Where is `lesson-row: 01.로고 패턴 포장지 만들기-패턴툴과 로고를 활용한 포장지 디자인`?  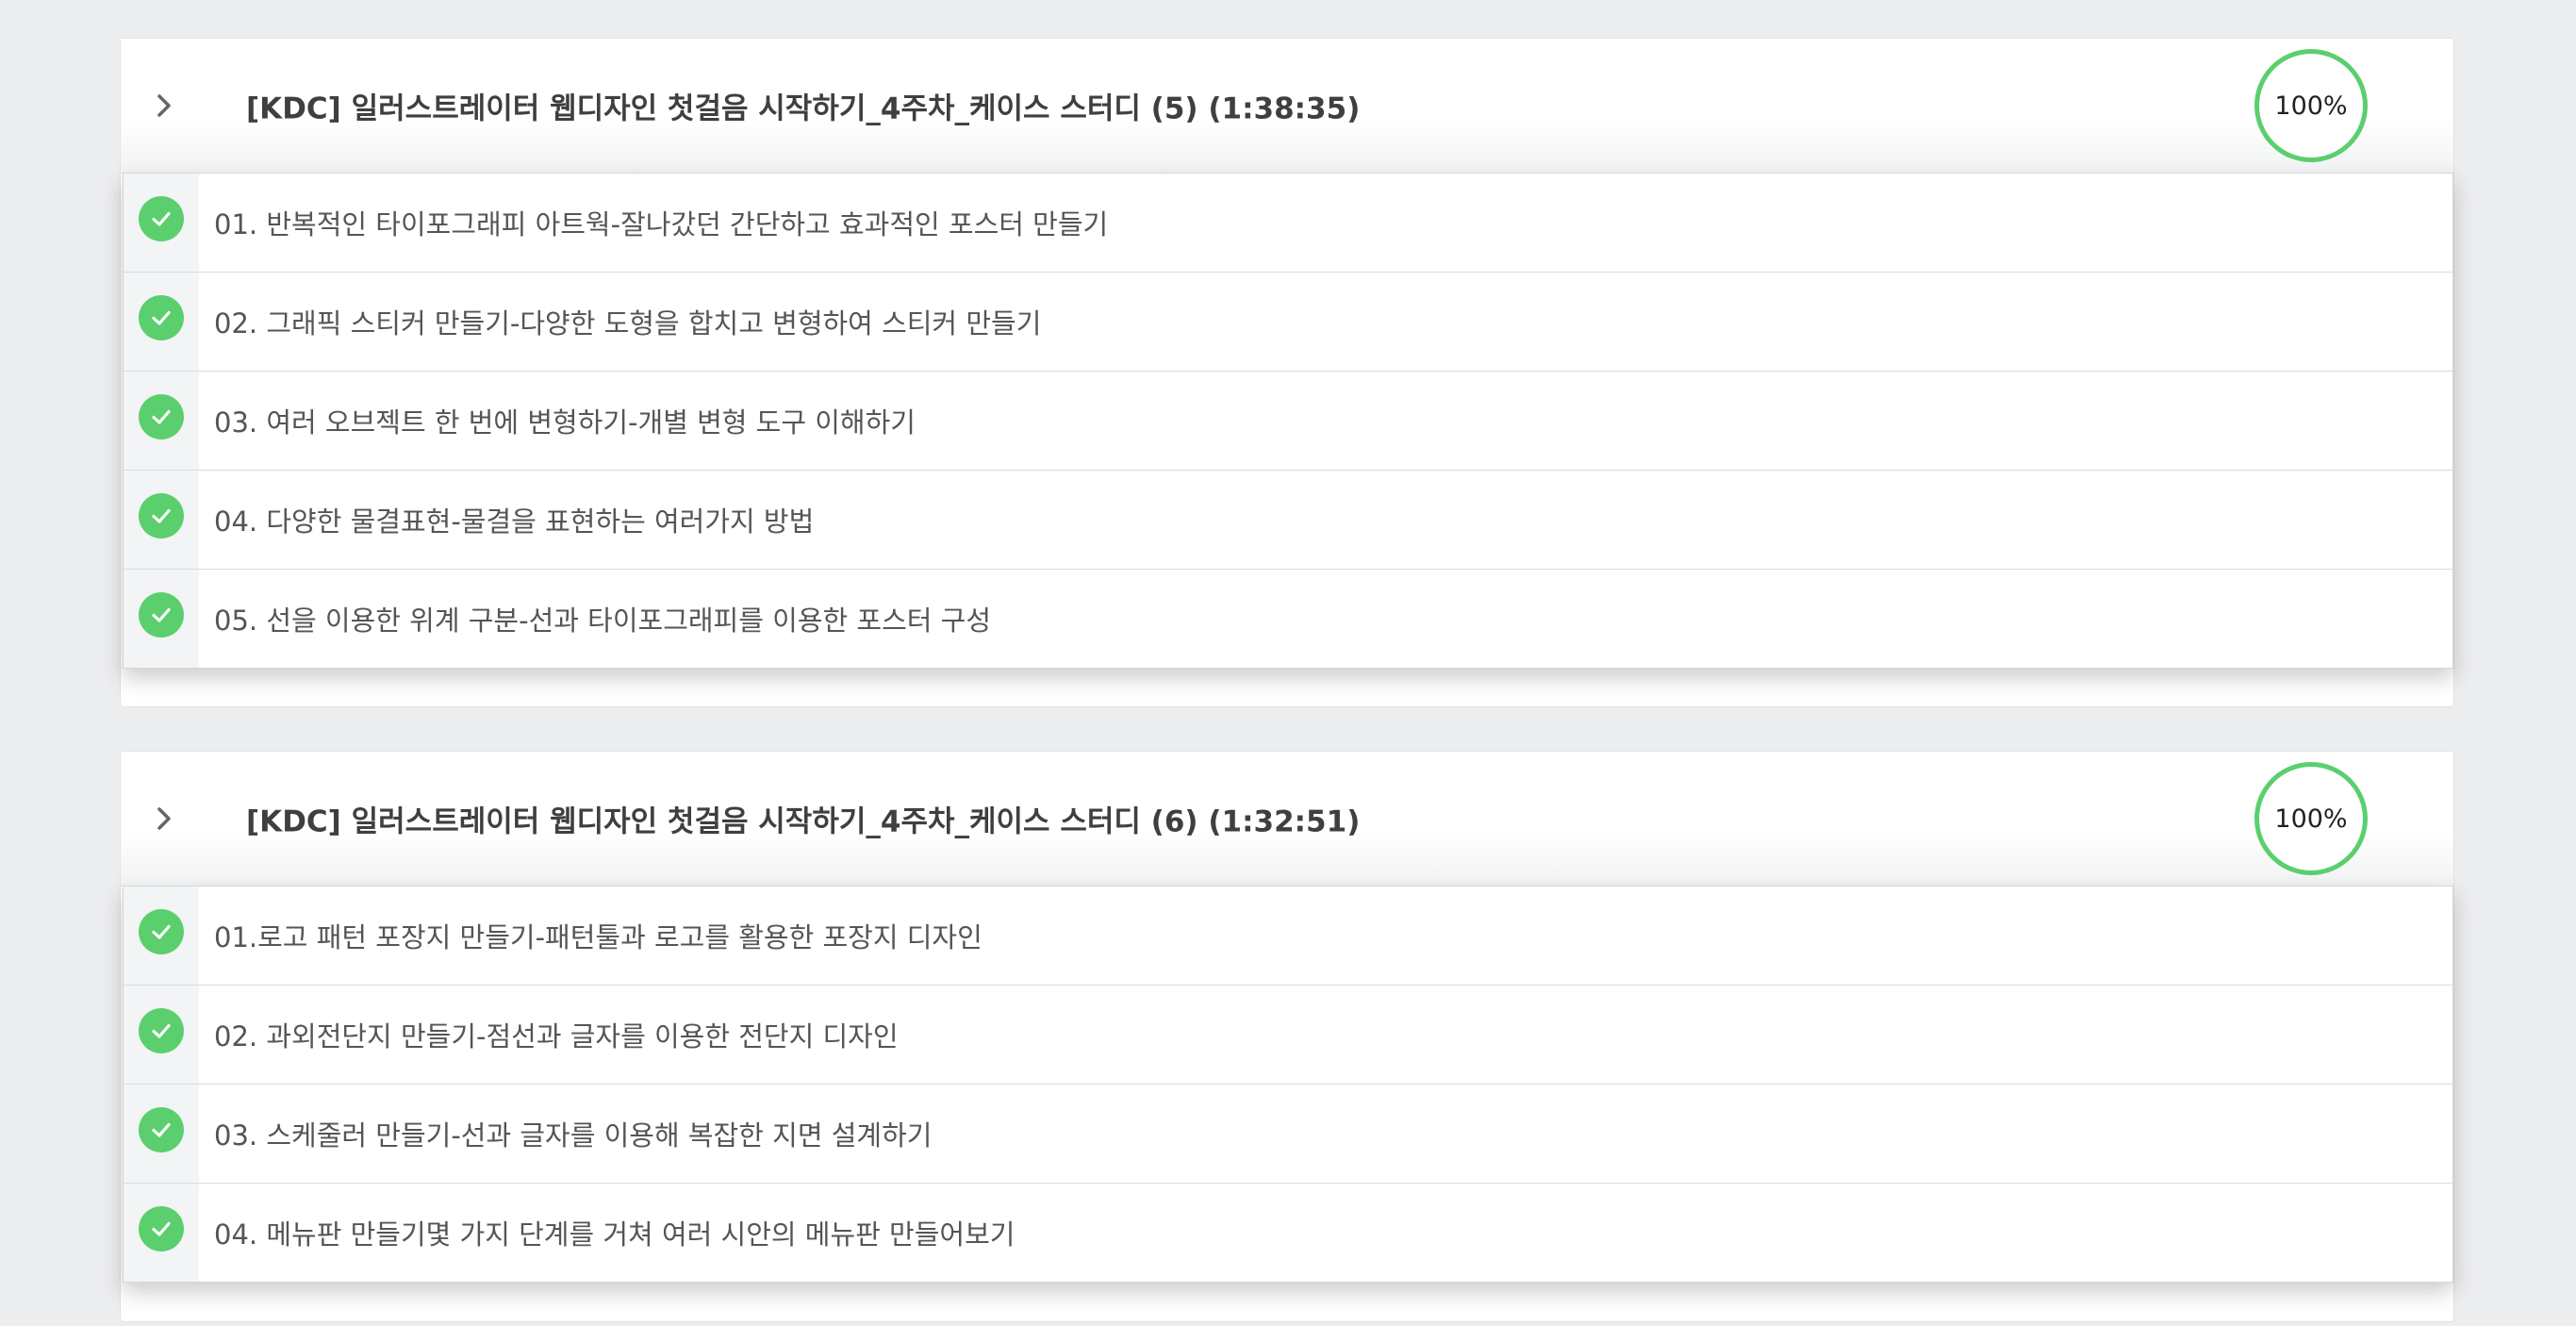 lesson-row: 01.로고 패턴 포장지 만들기-패턴툴과 로고를 활용한 포장지 디자인 is located at coordinates (1288, 936).